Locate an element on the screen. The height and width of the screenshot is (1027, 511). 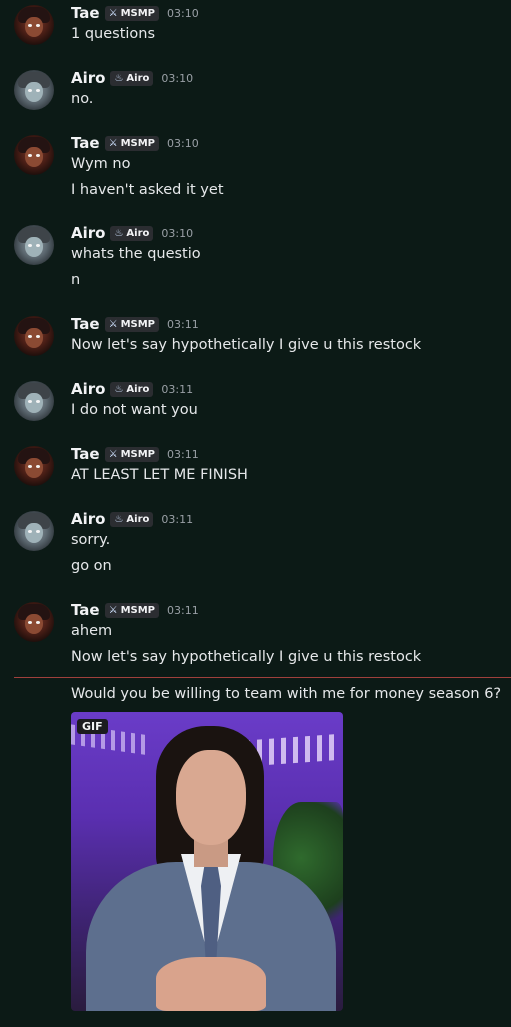
message-line: 1 questions is located at coordinates (113, 34).